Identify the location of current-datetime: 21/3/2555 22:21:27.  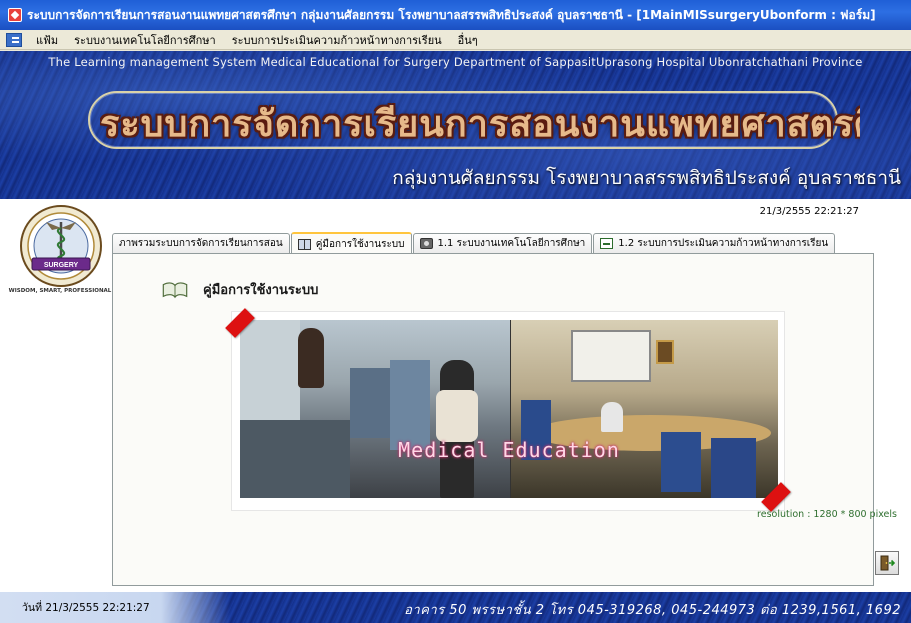
(809, 211).